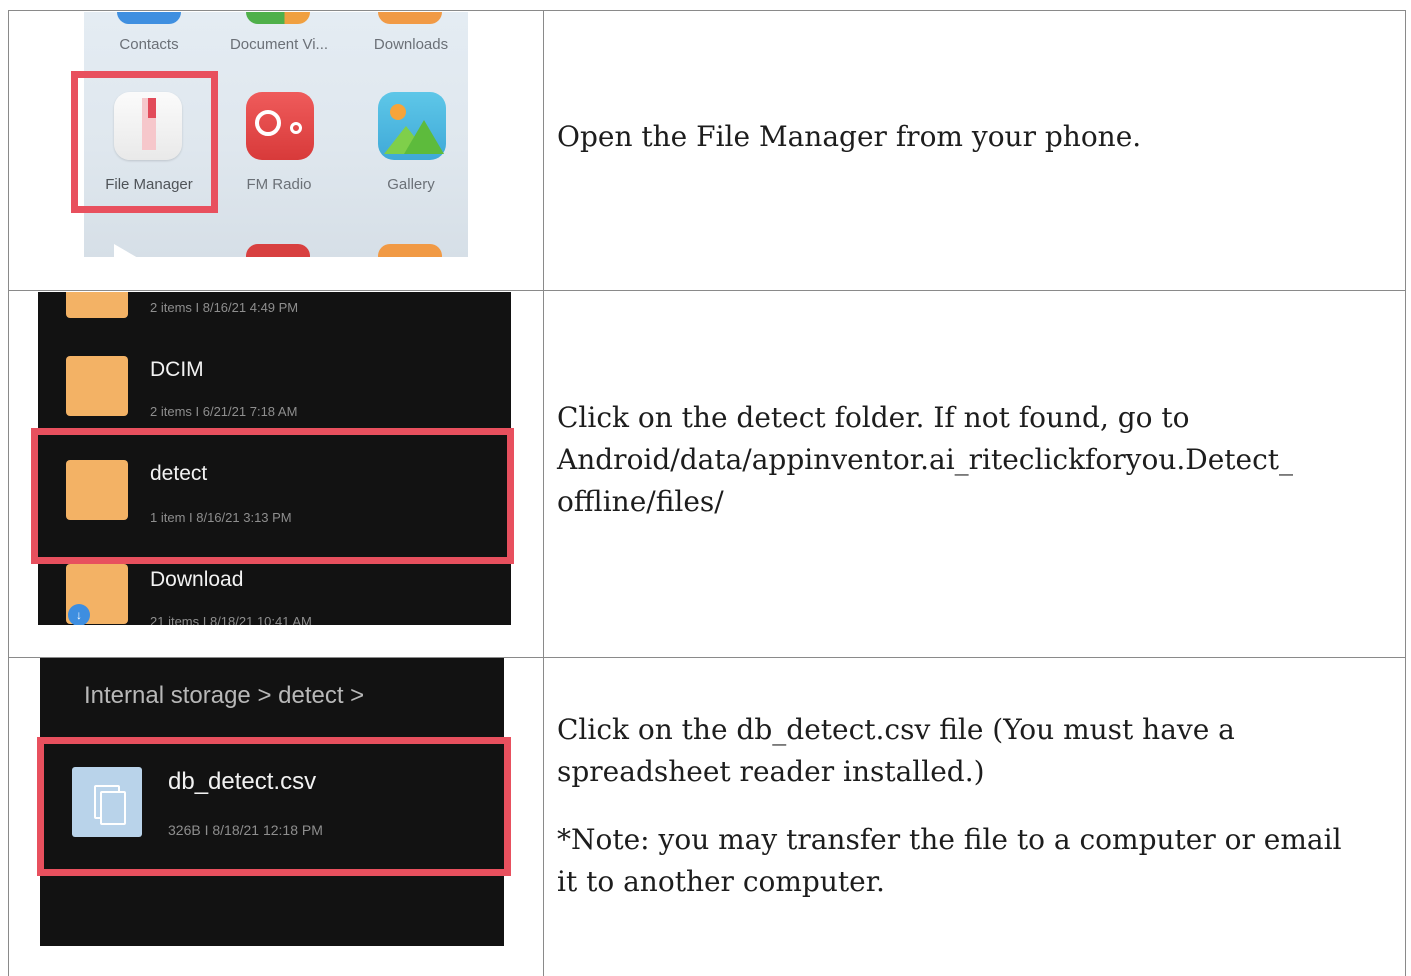 The image size is (1411, 976). What do you see at coordinates (849, 136) in the screenshot?
I see `row1-instruction: Open the File Manager from your phone.` at bounding box center [849, 136].